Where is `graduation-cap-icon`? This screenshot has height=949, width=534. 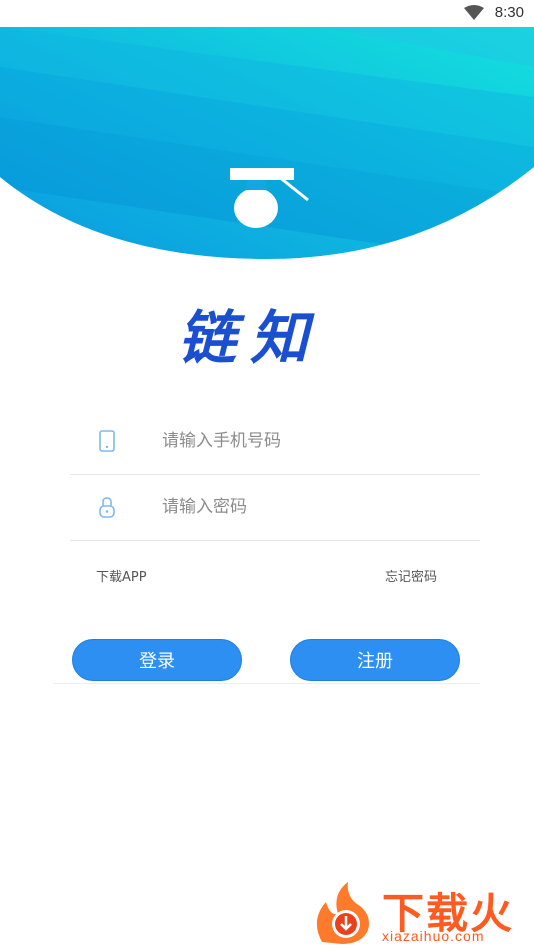 graduation-cap-icon is located at coordinates (269, 198).